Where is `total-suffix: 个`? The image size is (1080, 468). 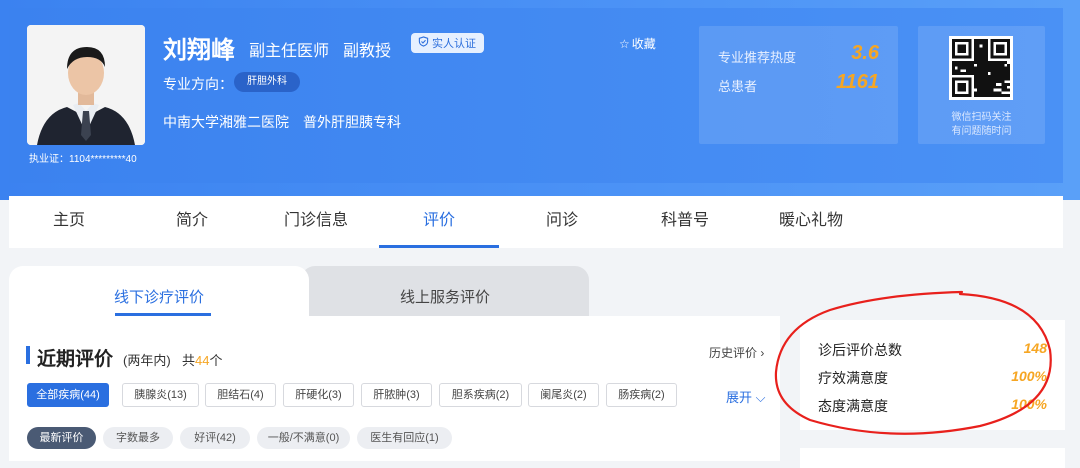 total-suffix: 个 is located at coordinates (216, 360).